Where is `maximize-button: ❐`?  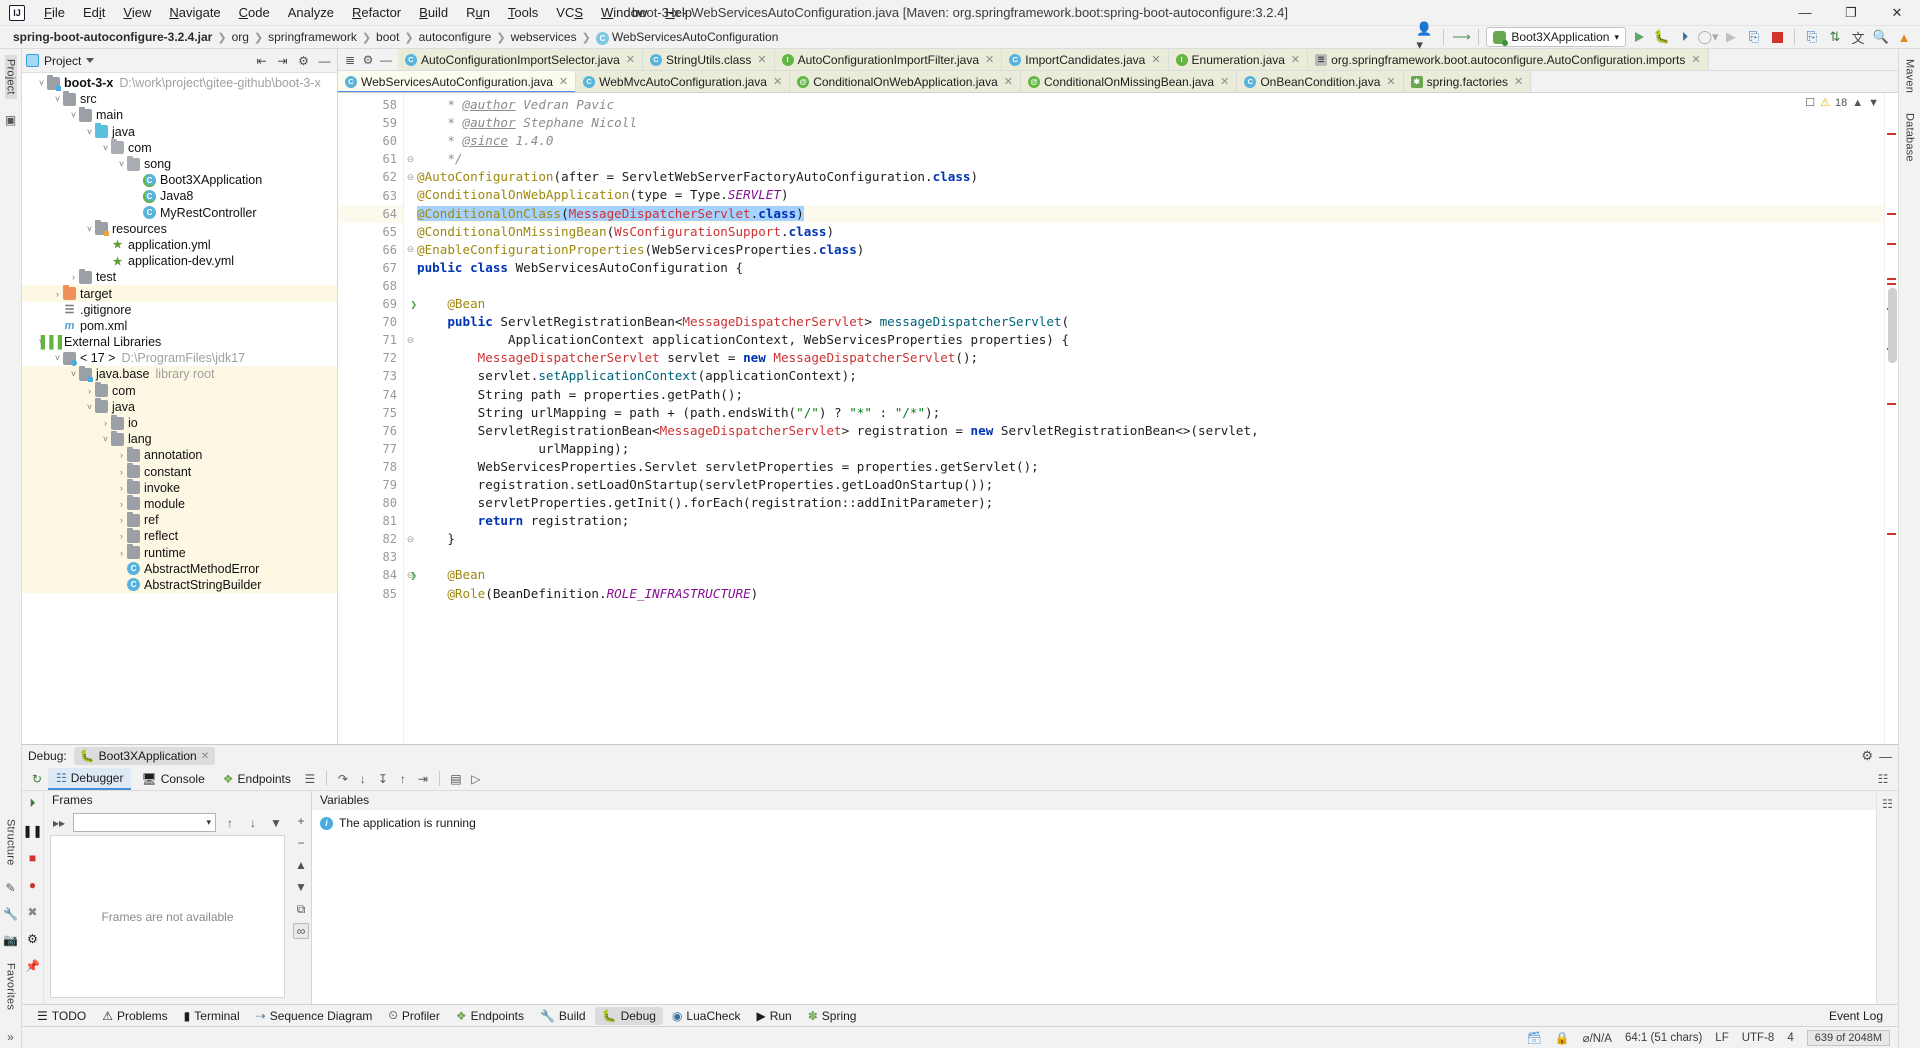 maximize-button: ❐ is located at coordinates (1851, 13).